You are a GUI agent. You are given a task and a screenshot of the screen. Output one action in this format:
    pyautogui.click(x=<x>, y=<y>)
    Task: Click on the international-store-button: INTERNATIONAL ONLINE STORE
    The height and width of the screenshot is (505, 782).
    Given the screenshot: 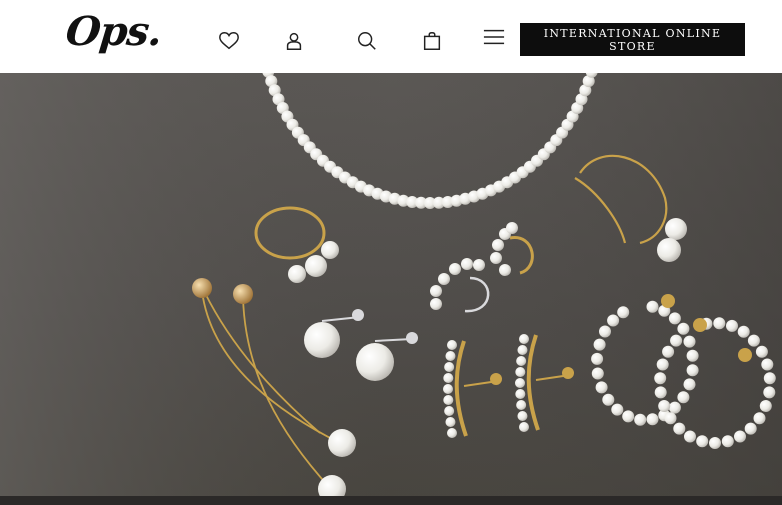 What is the action you would take?
    pyautogui.click(x=632, y=39)
    